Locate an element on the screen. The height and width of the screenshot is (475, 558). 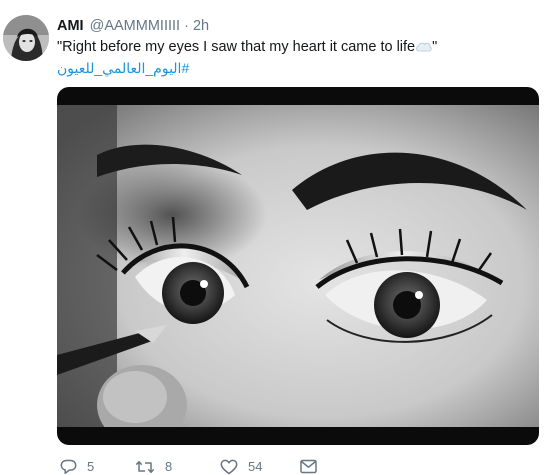
hashtag-link: #اليوم_العالمي_للعيون is located at coordinates (123, 68).